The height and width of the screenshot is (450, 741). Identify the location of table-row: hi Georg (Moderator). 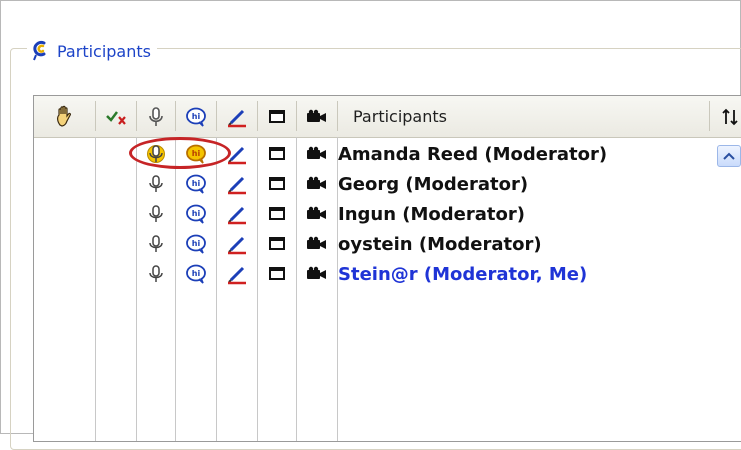
(387, 184).